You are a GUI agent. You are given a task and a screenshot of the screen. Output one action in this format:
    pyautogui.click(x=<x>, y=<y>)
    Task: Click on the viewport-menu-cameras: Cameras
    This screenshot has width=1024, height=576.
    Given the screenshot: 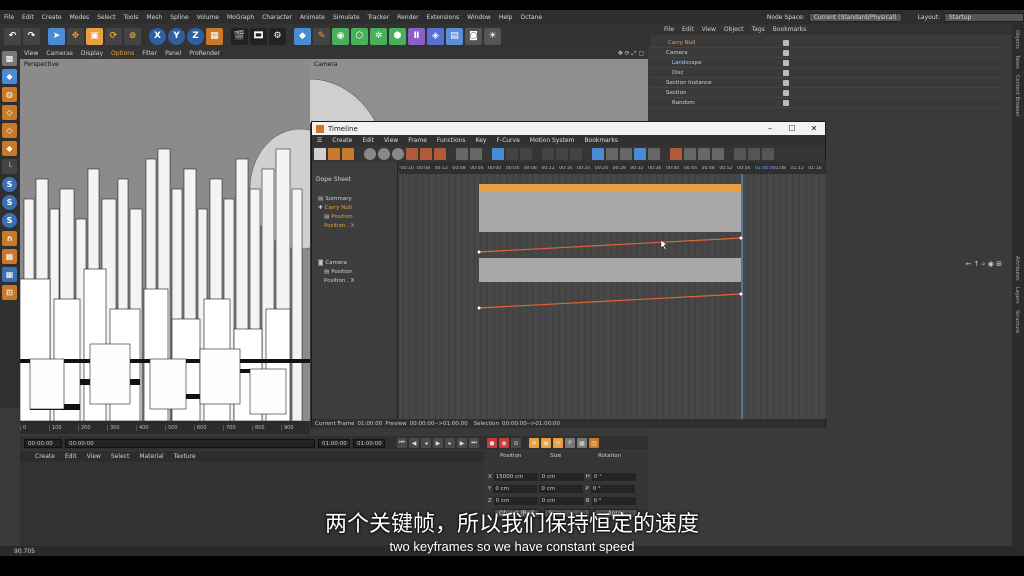 What is the action you would take?
    pyautogui.click(x=59, y=53)
    